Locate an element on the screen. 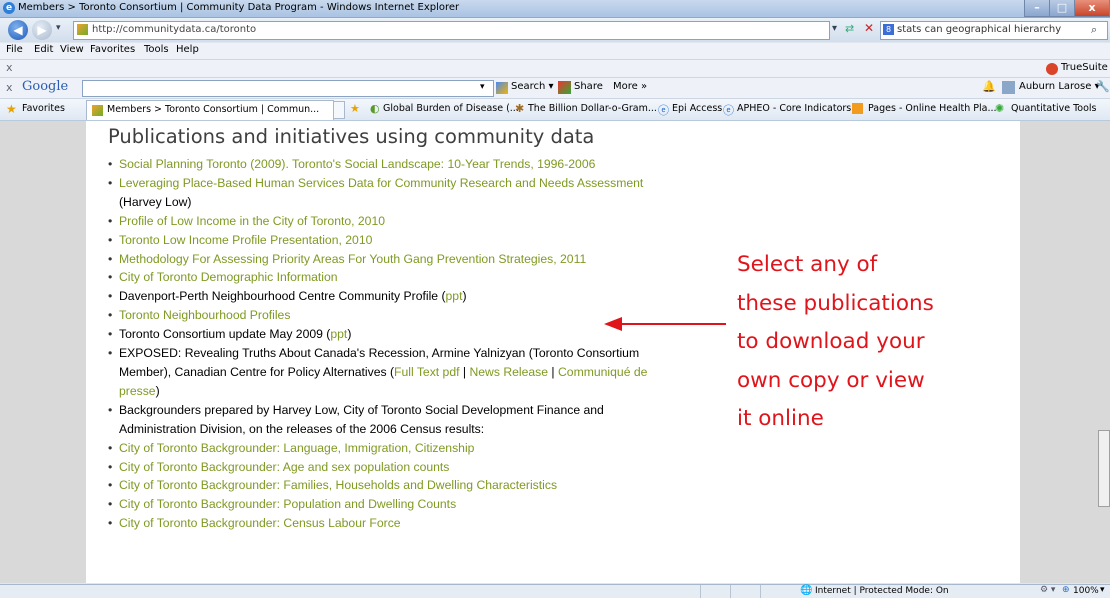  menu-edit: Edit is located at coordinates (43, 49).